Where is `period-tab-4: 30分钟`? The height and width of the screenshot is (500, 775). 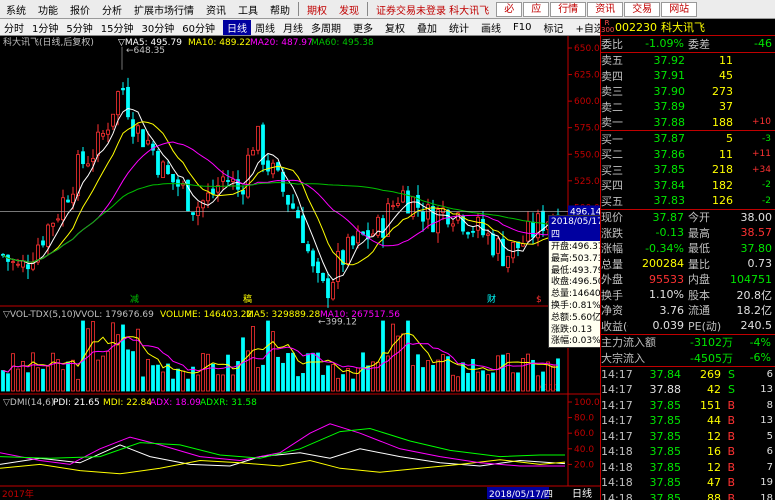
period-tab-4: 30分钟 is located at coordinates (157, 27).